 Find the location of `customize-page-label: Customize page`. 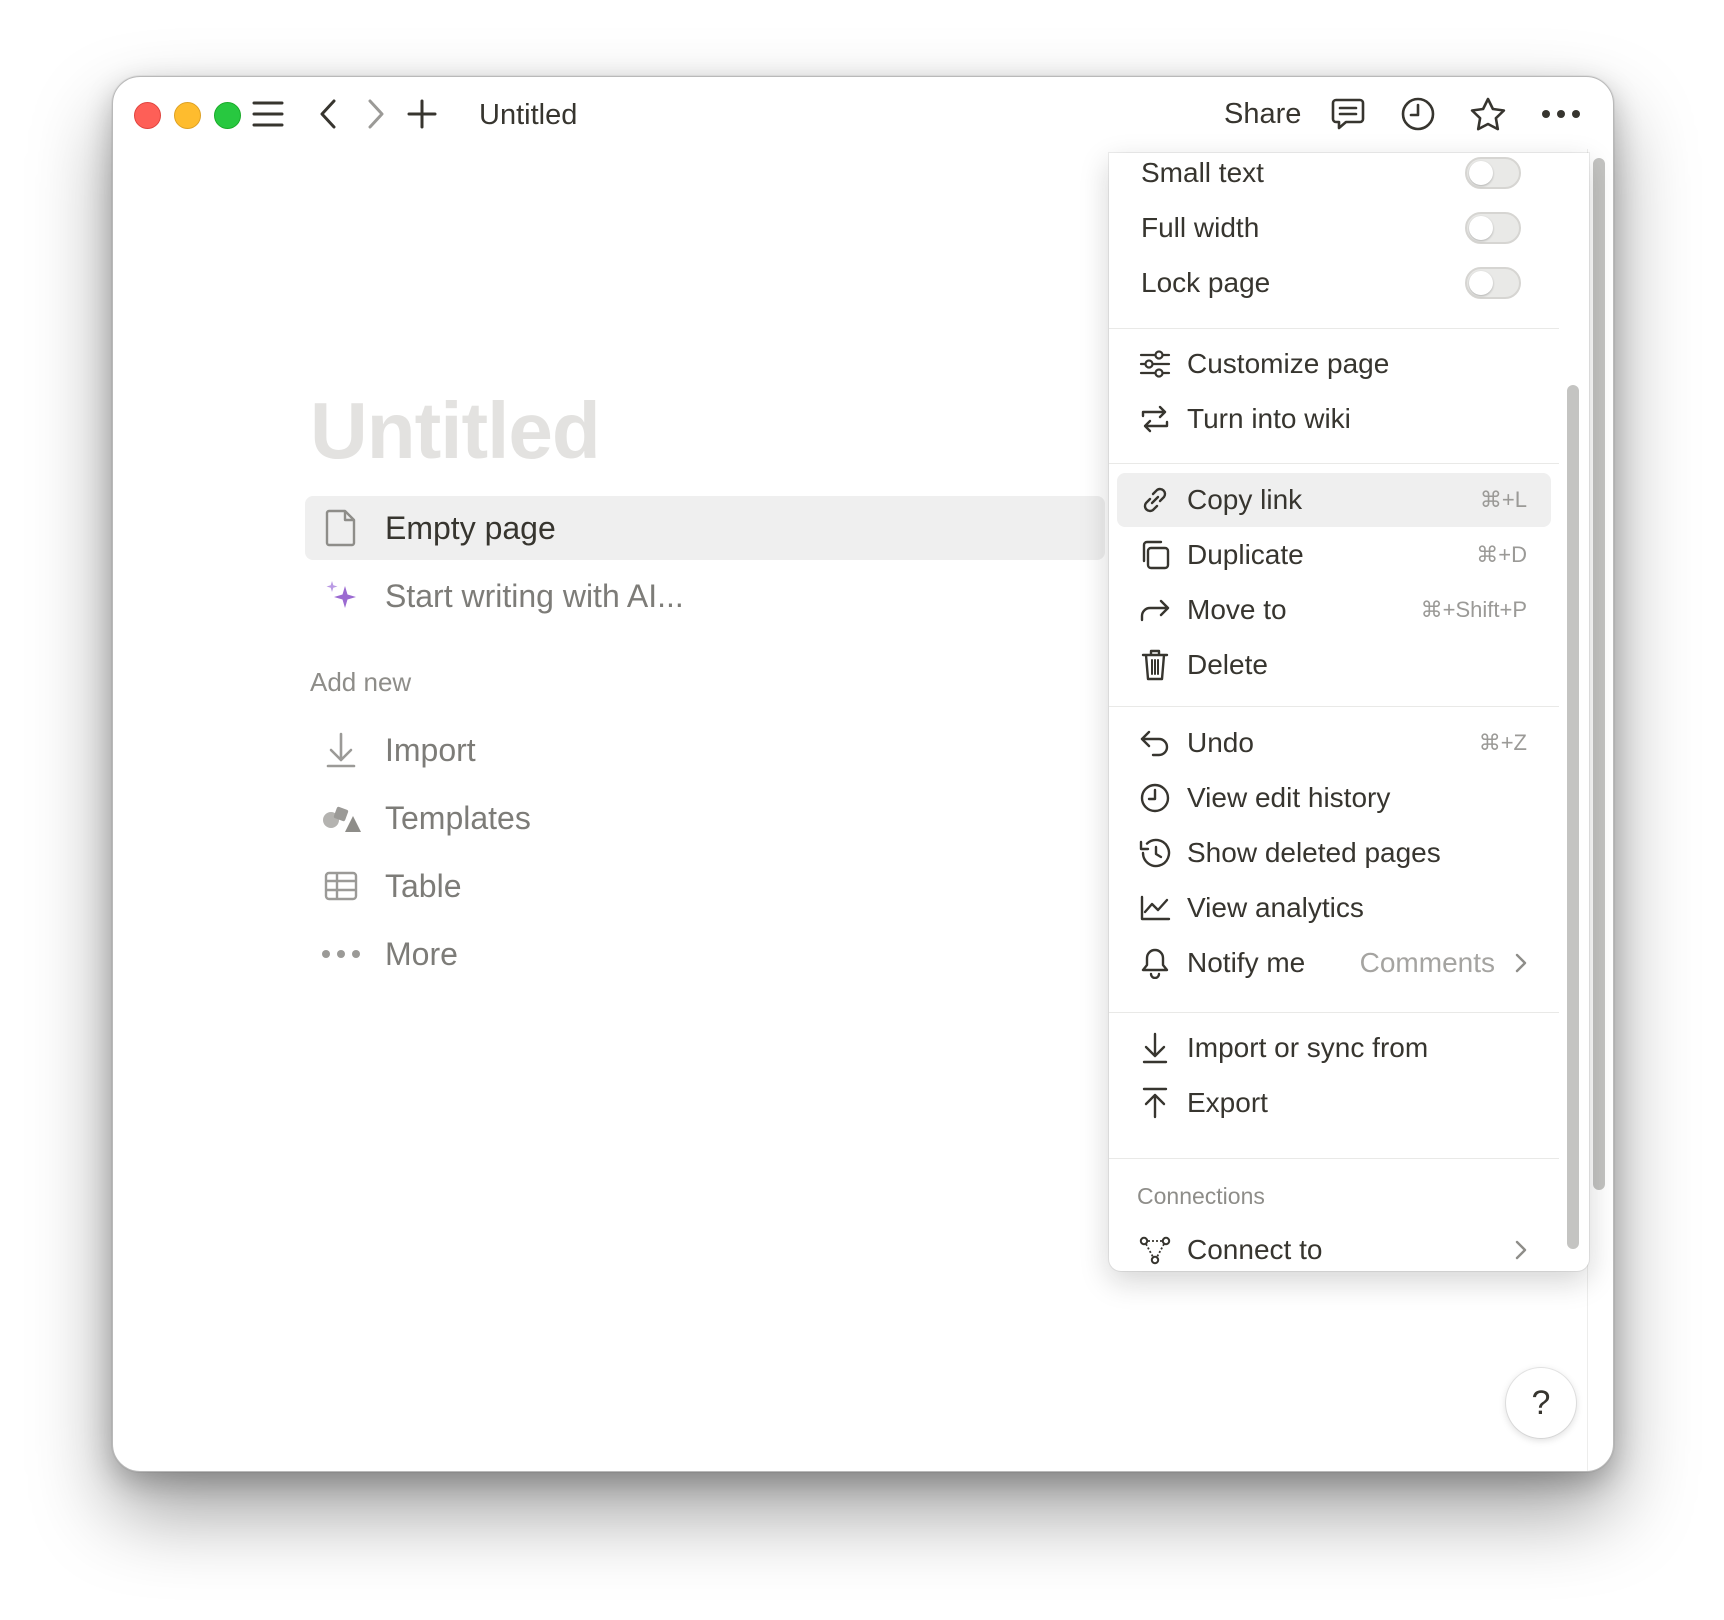

customize-page-label: Customize page is located at coordinates (1288, 363).